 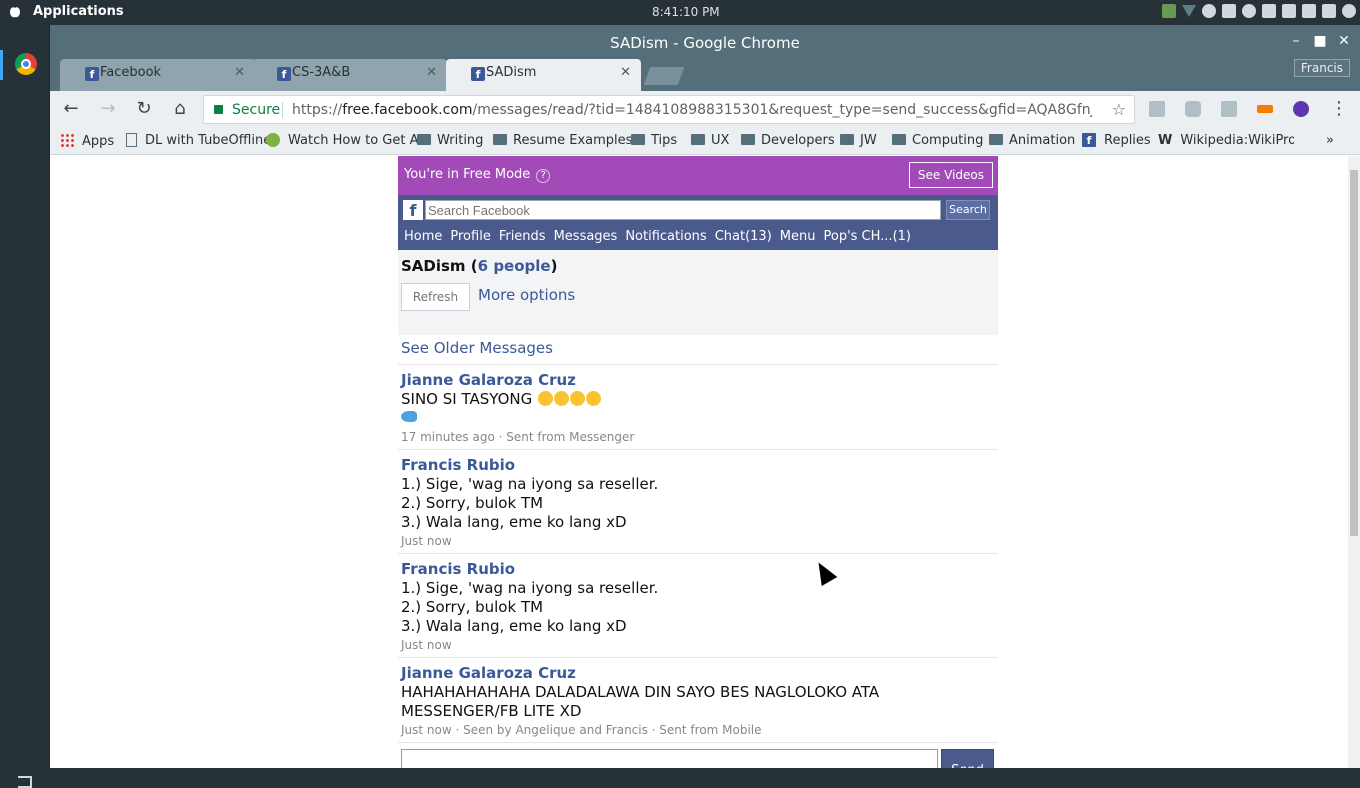 I want to click on nav-friends: Friends, so click(x=522, y=239).